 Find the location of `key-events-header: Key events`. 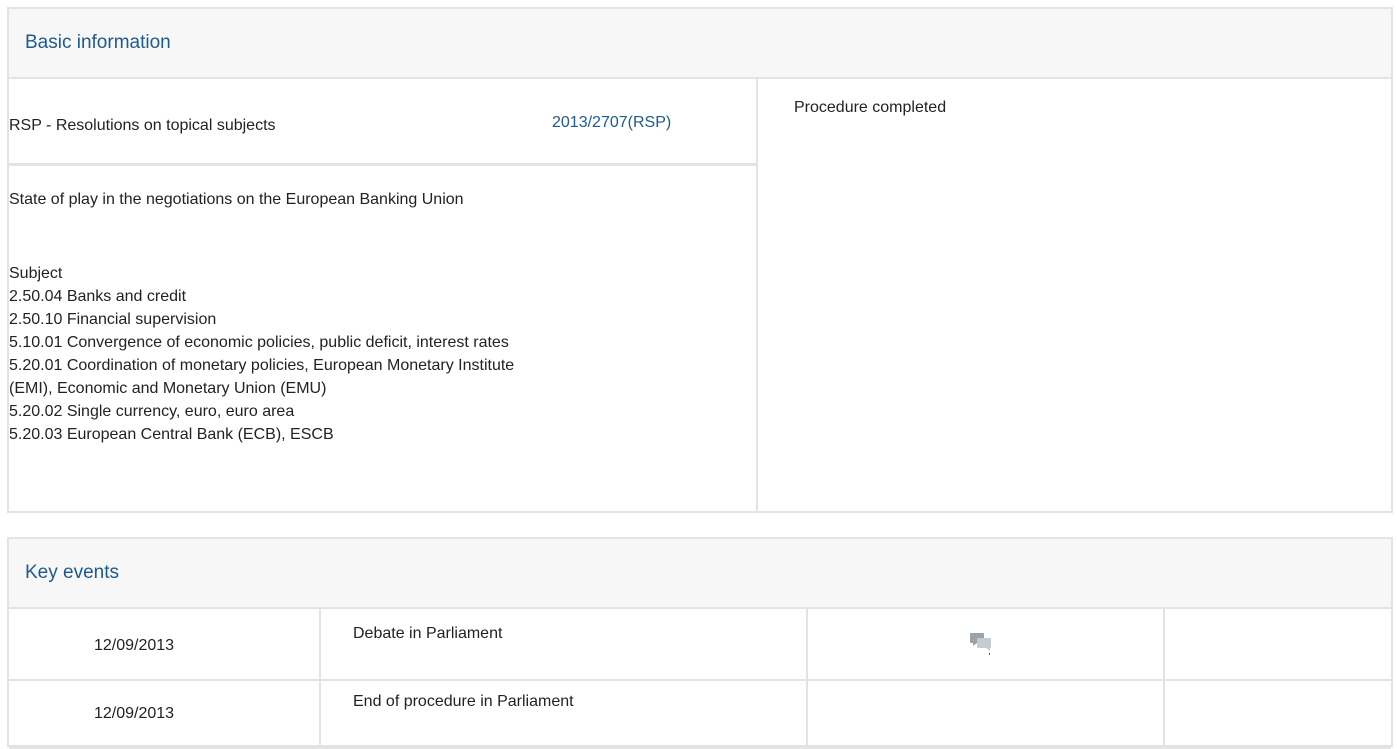

key-events-header: Key events is located at coordinates (700, 574).